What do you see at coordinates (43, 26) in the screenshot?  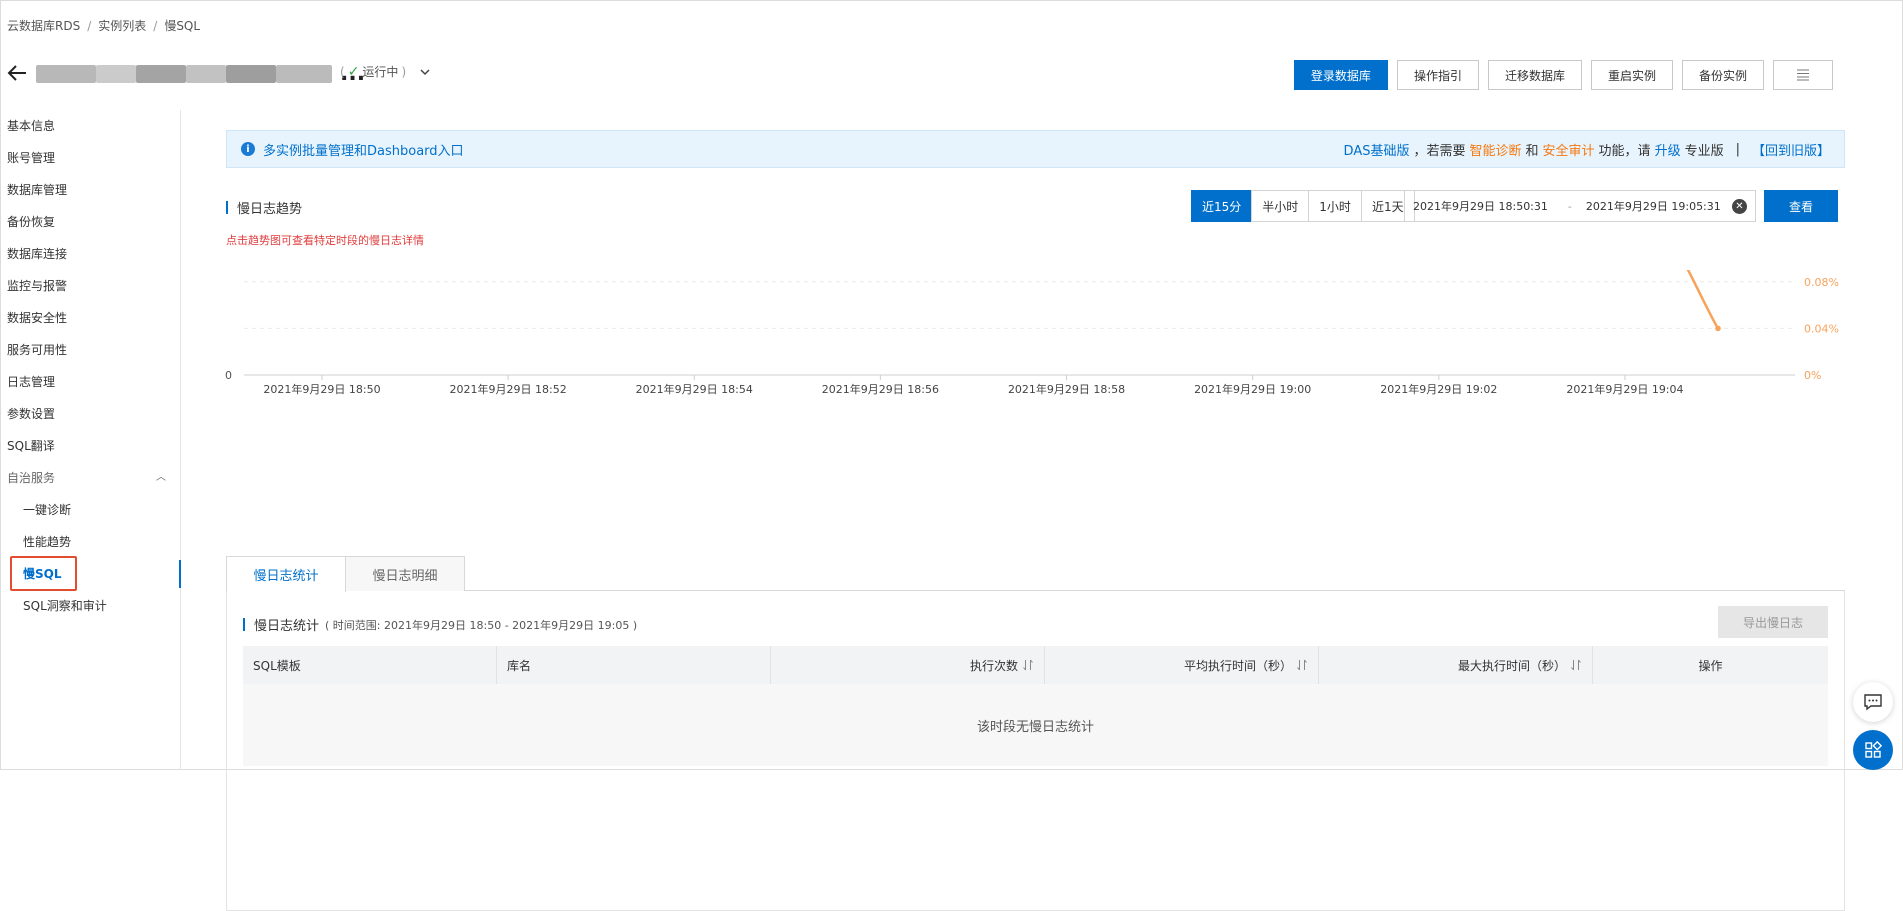 I see `breadcrumb-rds: 云数据库RDS` at bounding box center [43, 26].